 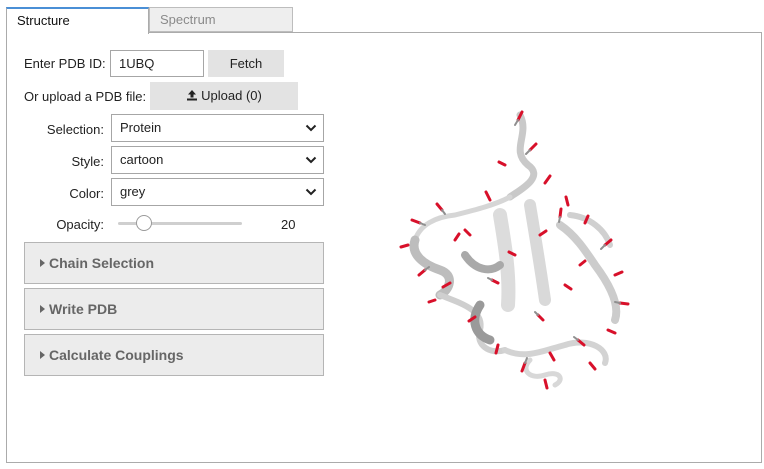 What do you see at coordinates (221, 19) in the screenshot?
I see `tab-spectrum: Spectrum` at bounding box center [221, 19].